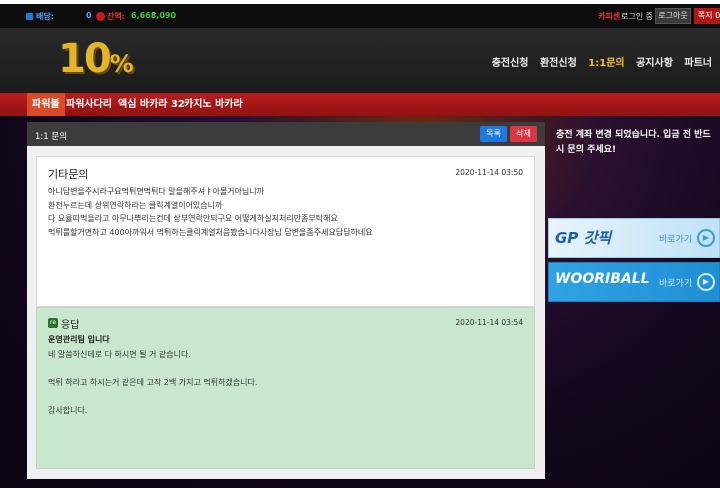 The image size is (720, 488). Describe the element at coordinates (100, 16) in the screenshot. I see `cash-icon` at that location.